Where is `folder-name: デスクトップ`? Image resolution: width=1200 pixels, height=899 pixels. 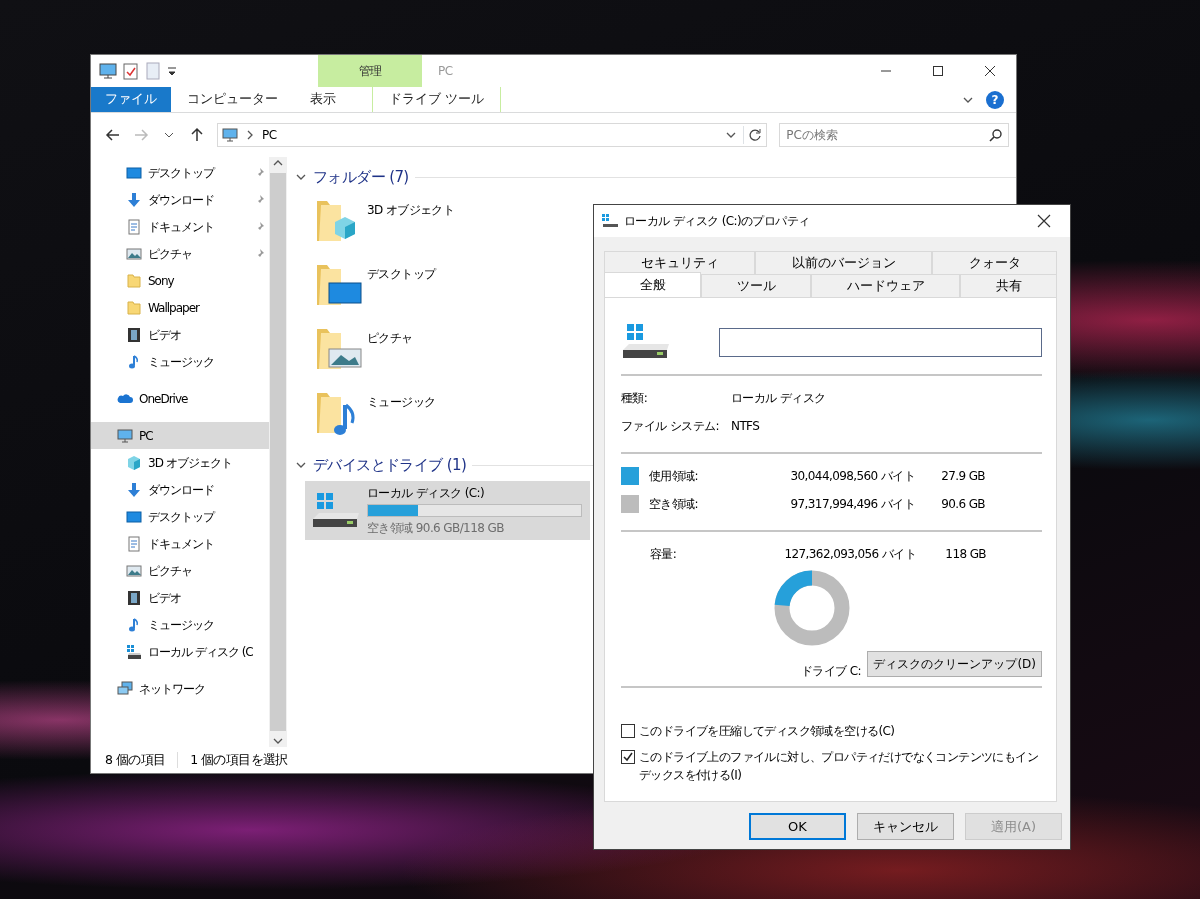 folder-name: デスクトップ is located at coordinates (401, 272).